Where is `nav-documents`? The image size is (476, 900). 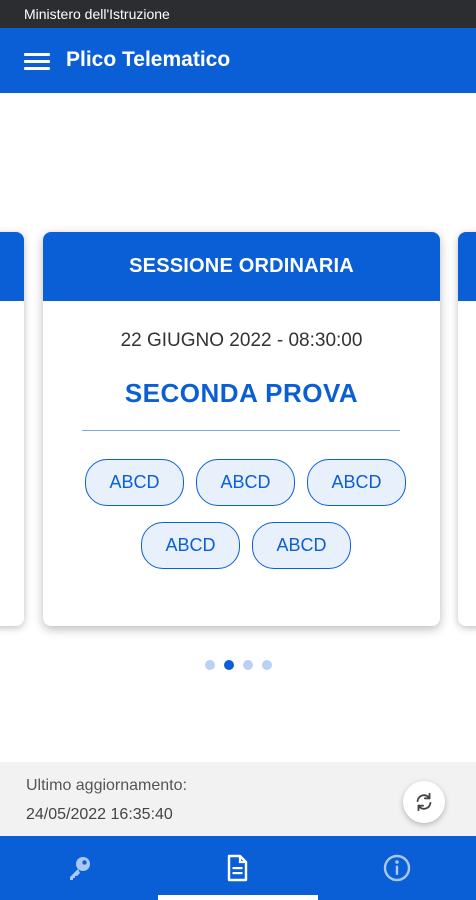
nav-documents is located at coordinates (237, 868).